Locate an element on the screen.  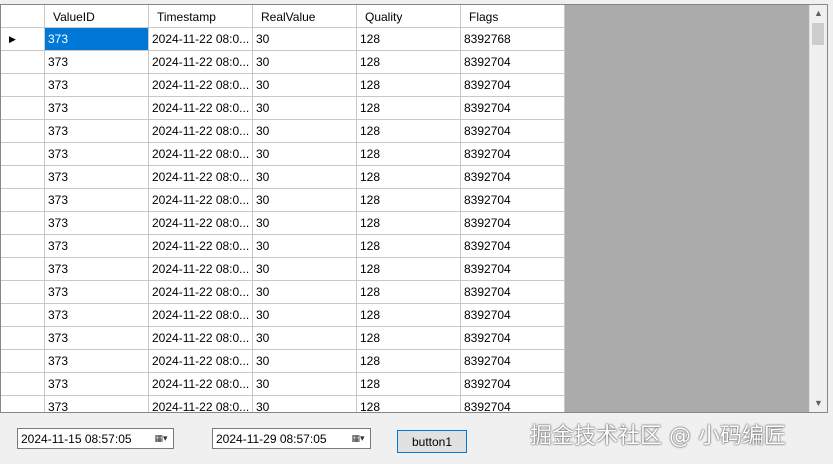
scroll-up-arrow-icon: ▲ is located at coordinates (818, 13).